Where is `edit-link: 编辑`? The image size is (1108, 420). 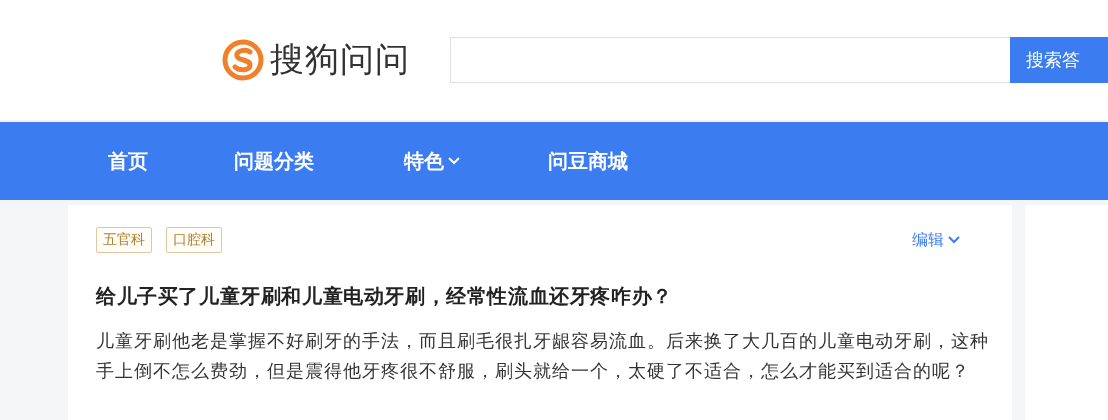 edit-link: 编辑 is located at coordinates (936, 240).